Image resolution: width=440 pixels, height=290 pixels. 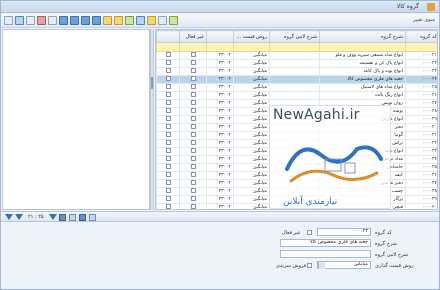 What do you see at coordinates (321, 265) in the screenshot?
I see `chevron-down-icon` at bounding box center [321, 265].